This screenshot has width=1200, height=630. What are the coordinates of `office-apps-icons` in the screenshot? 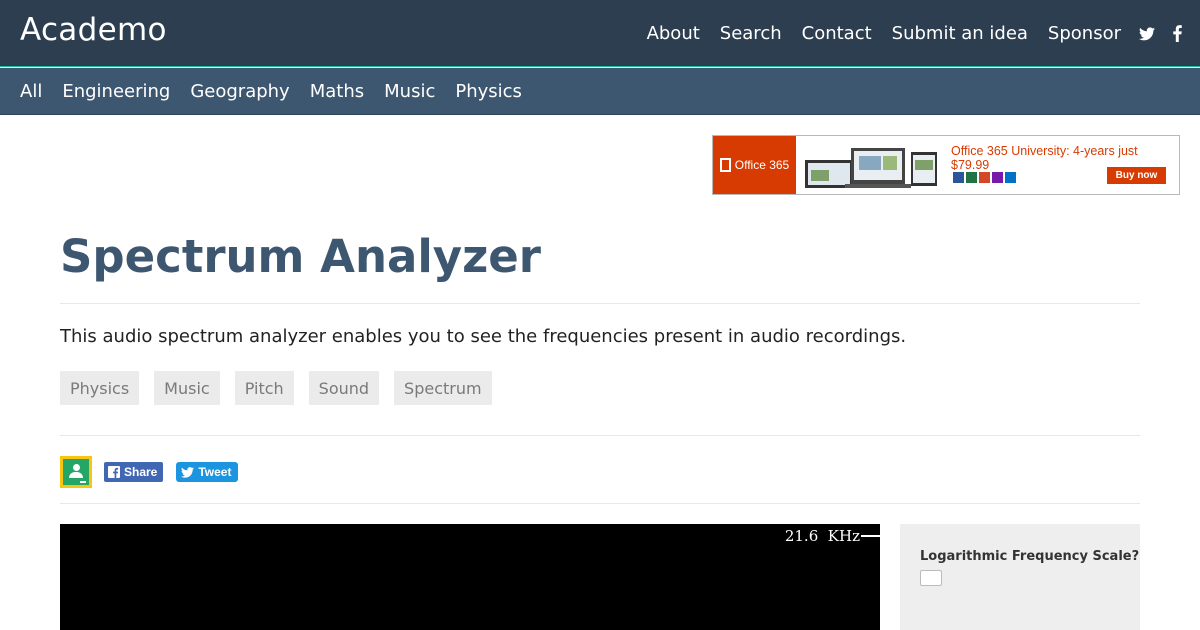 It's located at (985, 177).